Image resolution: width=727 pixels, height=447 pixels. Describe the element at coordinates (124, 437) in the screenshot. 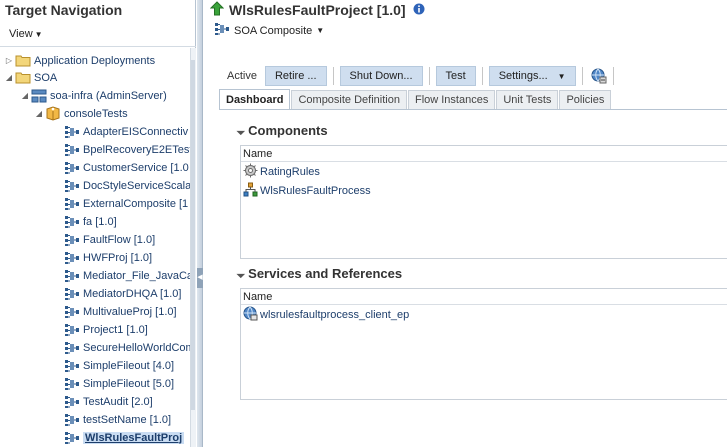

I see `tree-node-composite: WlsRulesFaultProj` at that location.